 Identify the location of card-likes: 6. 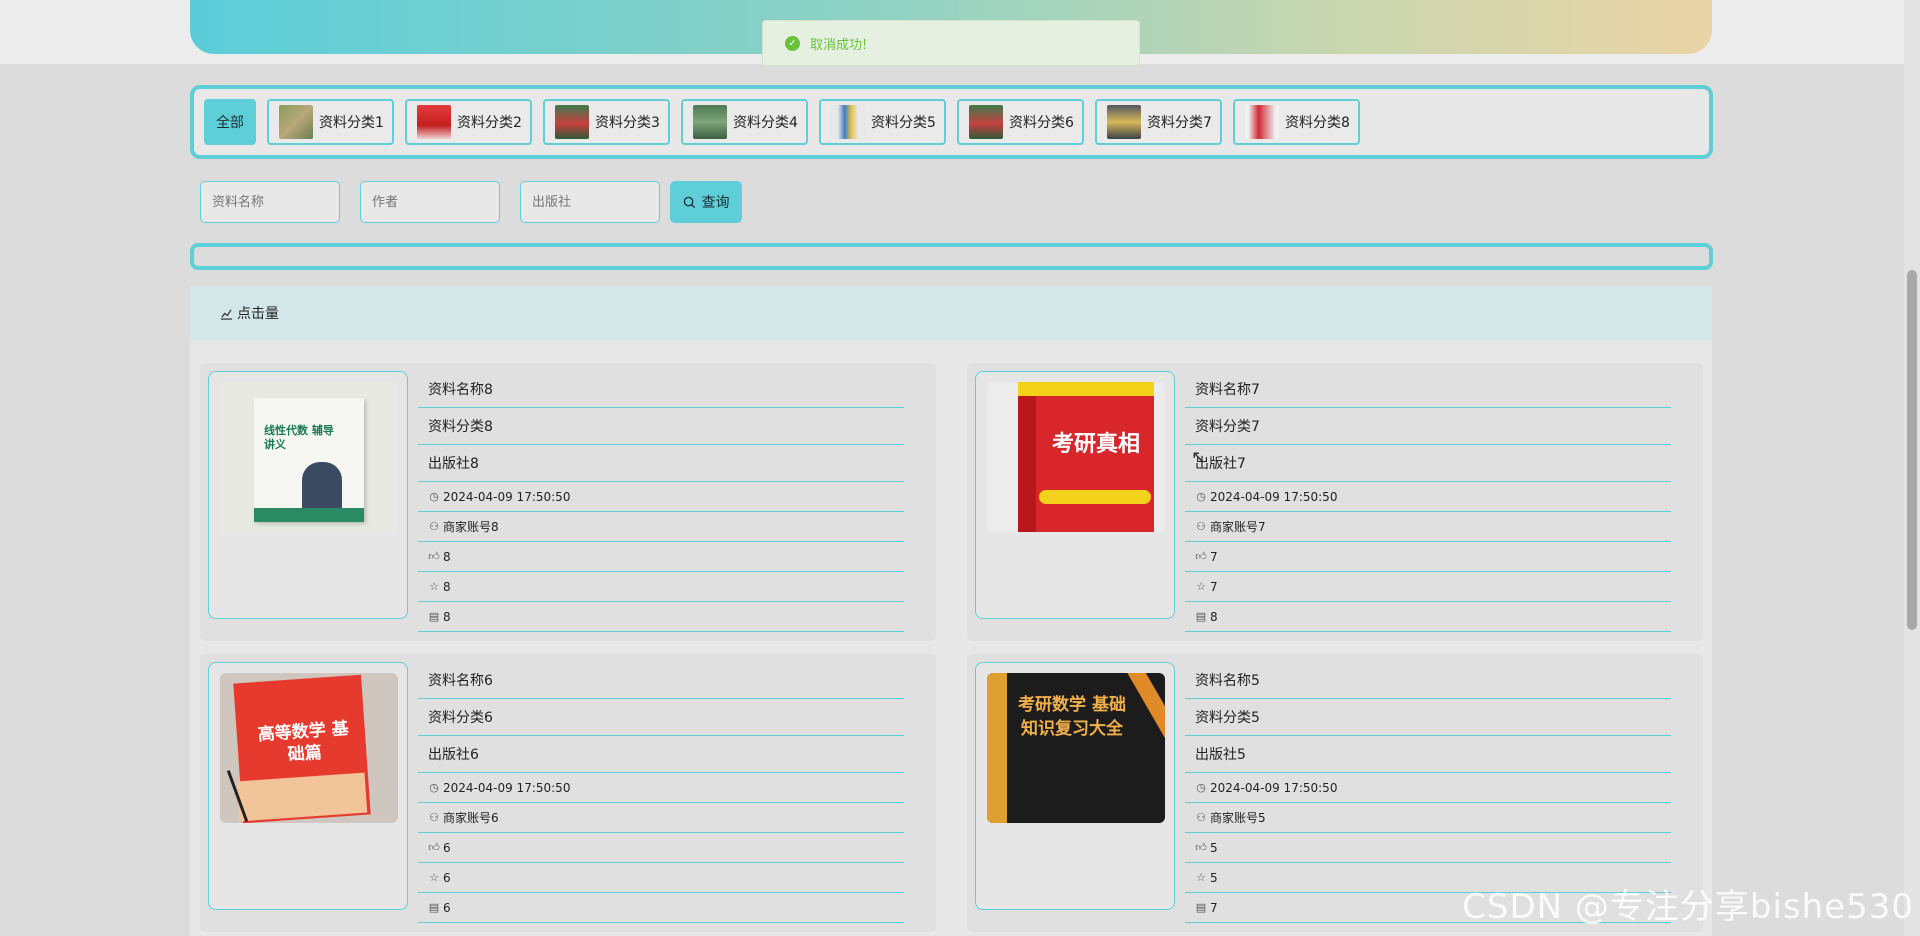
(447, 847).